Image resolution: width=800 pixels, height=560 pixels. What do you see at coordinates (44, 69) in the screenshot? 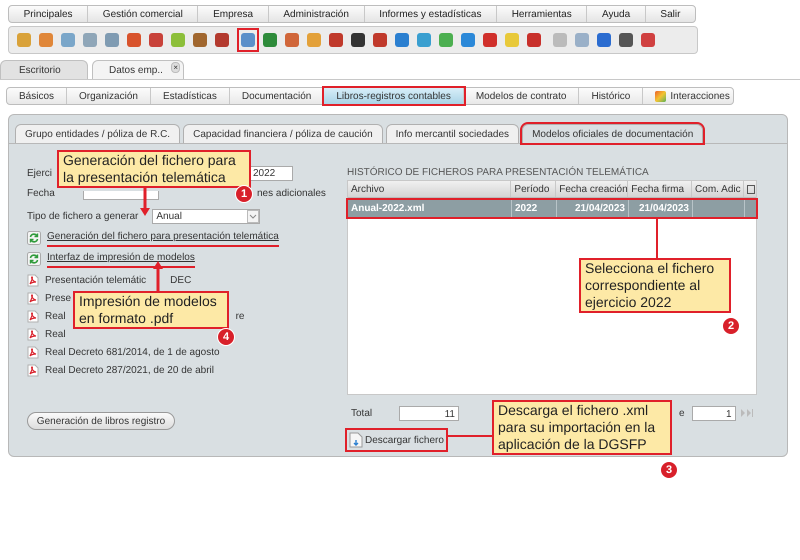
I see `window-tab: Escritorio` at bounding box center [44, 69].